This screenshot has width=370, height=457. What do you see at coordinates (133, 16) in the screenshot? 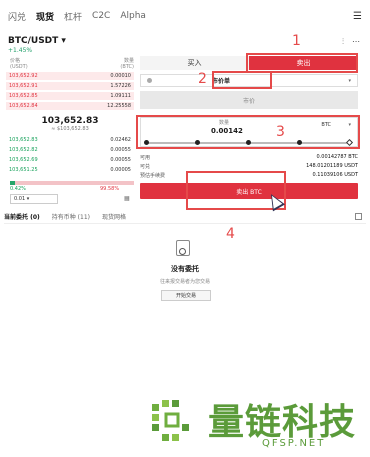
I see `tab-alpha: Alpha` at bounding box center [133, 16].